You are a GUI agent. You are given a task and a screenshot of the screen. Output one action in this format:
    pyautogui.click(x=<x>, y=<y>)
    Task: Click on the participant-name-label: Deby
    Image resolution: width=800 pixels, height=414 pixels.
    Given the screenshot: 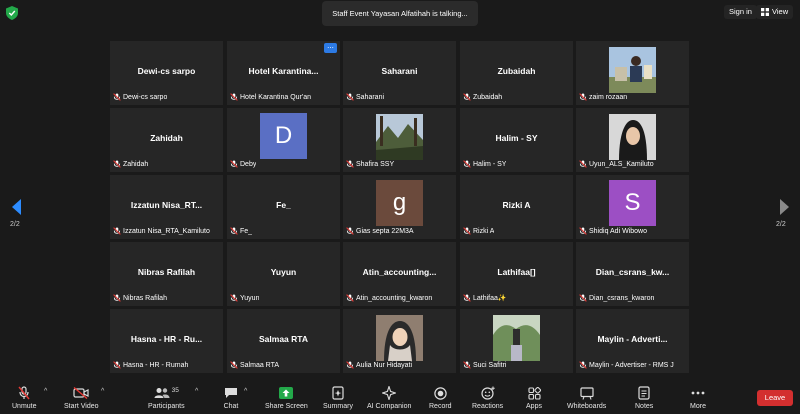 What is the action you would take?
    pyautogui.click(x=243, y=164)
    